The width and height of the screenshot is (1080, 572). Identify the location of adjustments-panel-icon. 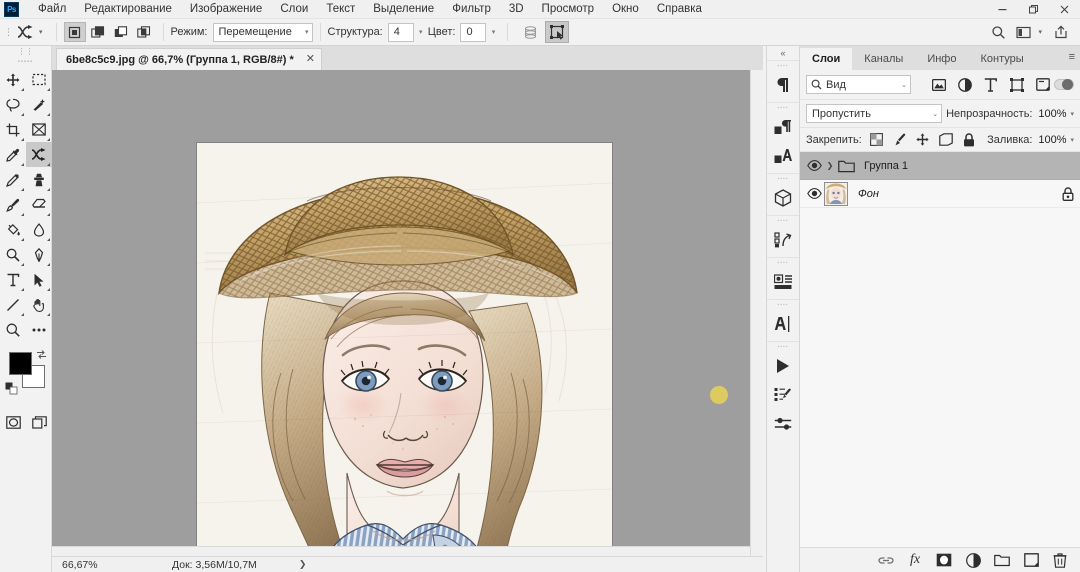
(783, 423).